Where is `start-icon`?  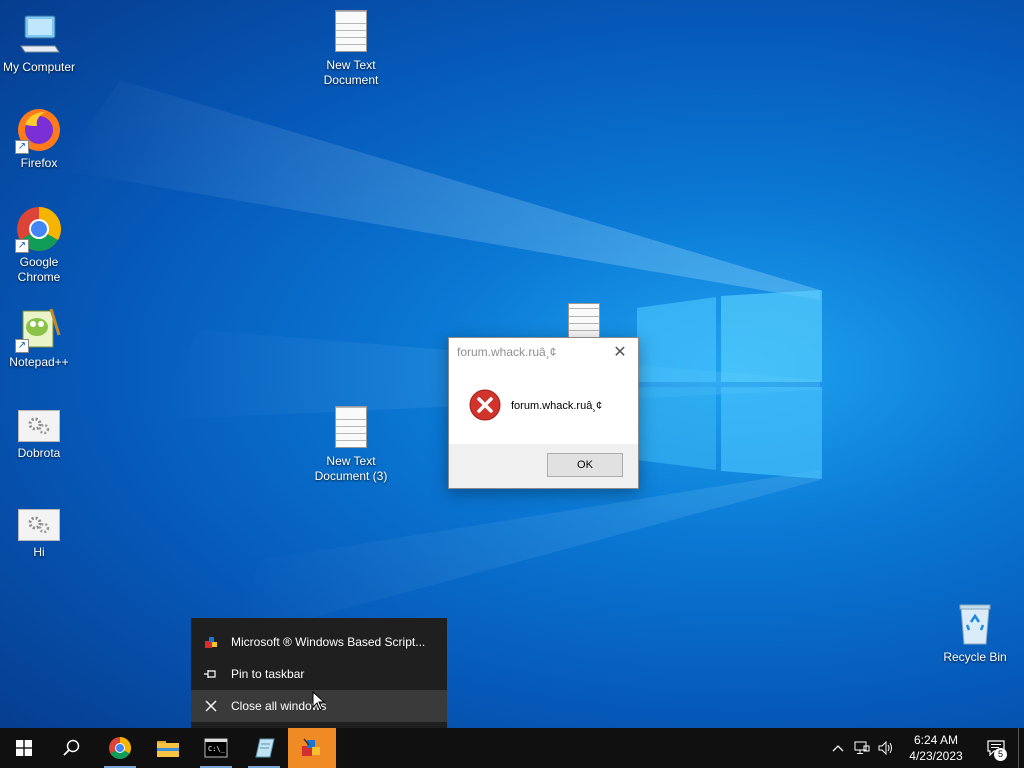 start-icon is located at coordinates (24, 748).